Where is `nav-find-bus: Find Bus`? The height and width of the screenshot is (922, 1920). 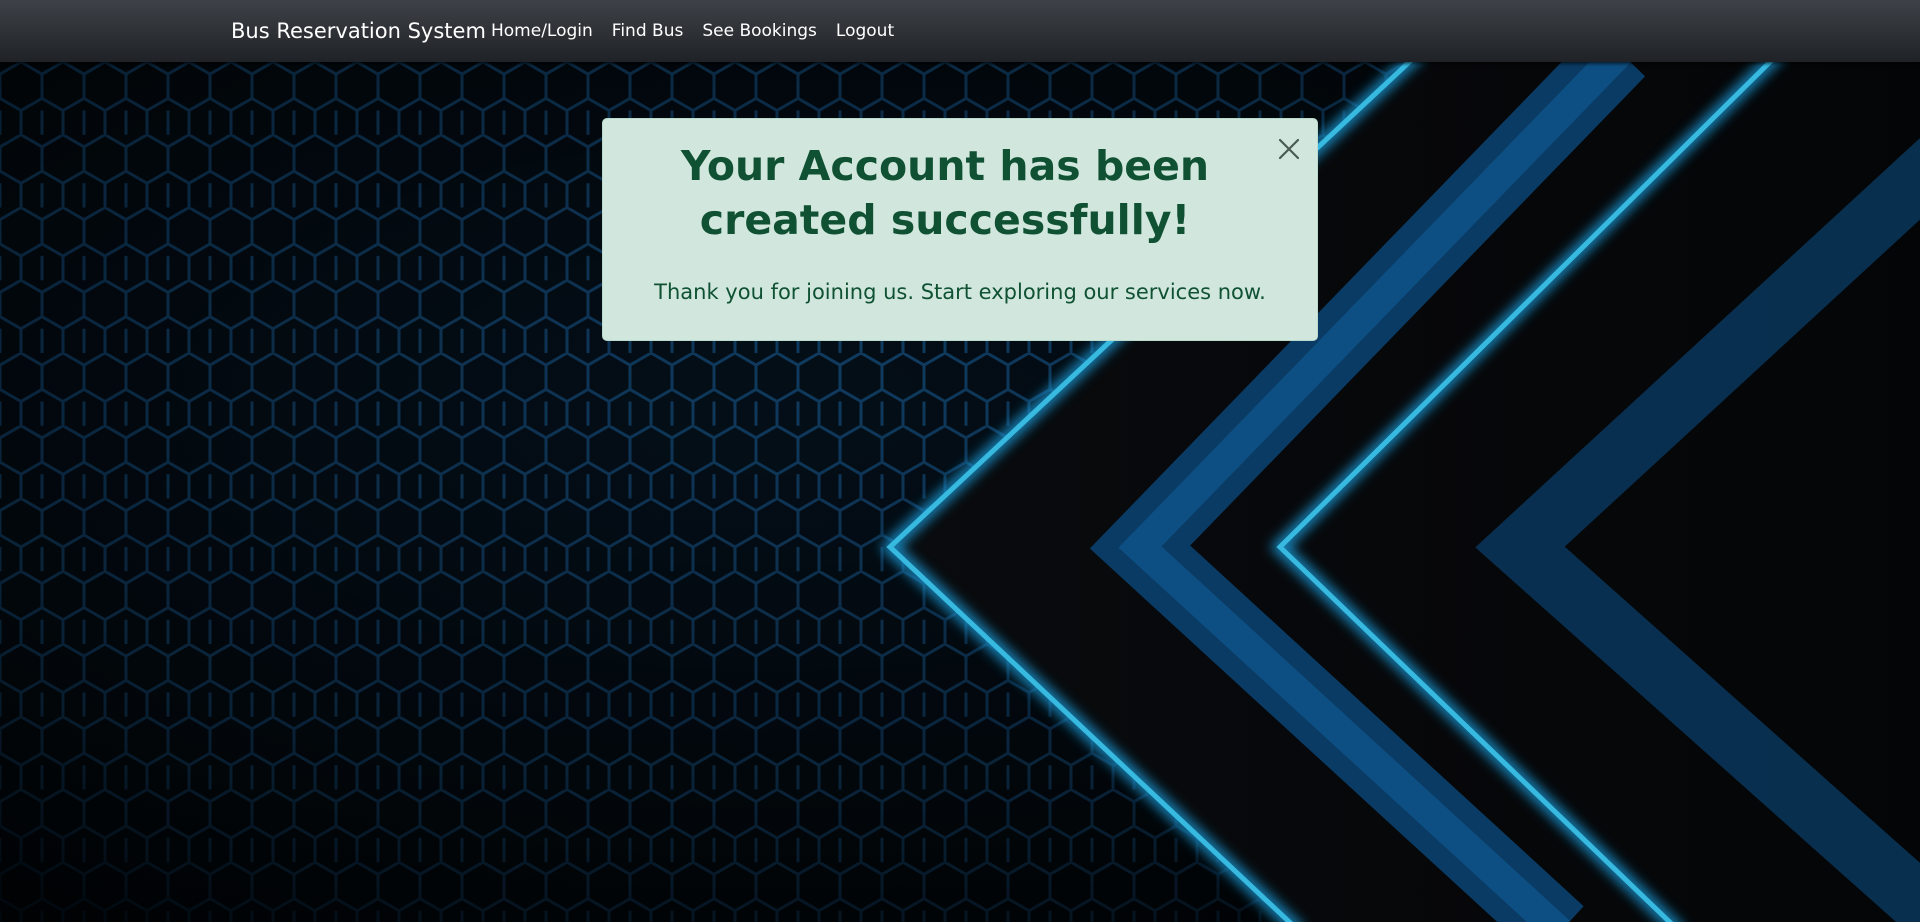 nav-find-bus: Find Bus is located at coordinates (648, 31).